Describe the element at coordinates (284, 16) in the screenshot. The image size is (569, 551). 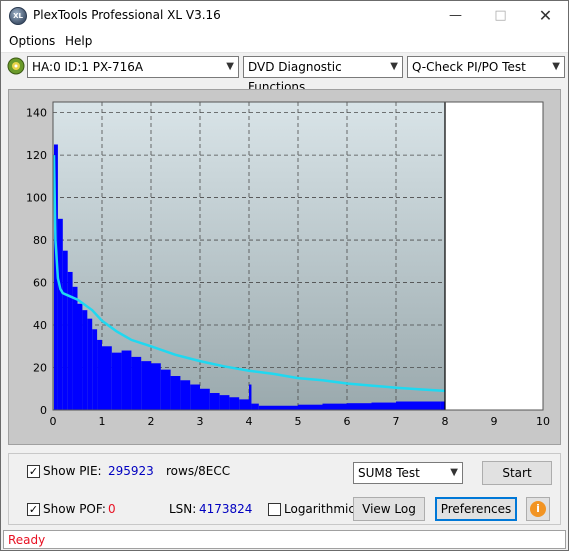
I see `title-bar: XL PlexTools Professional XL V3.16 — □ ✕` at that location.